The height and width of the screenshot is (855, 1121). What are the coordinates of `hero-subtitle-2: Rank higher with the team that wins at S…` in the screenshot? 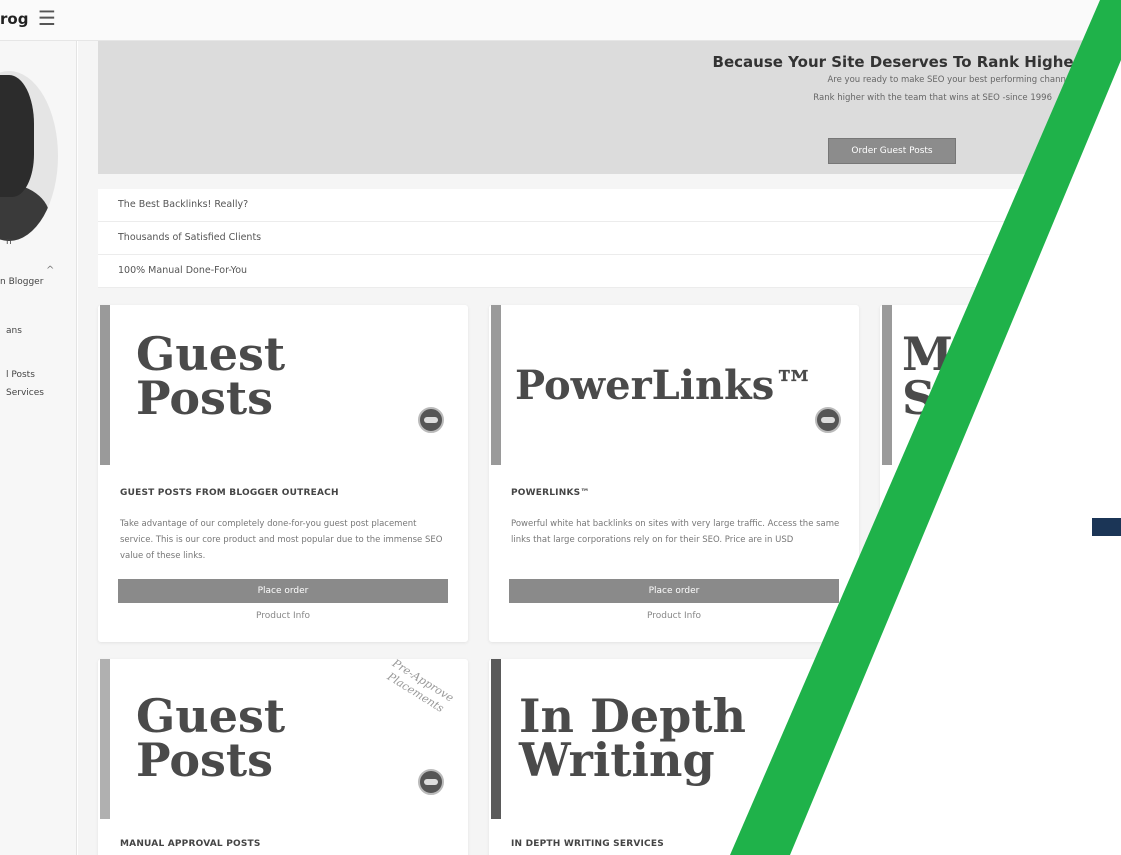 It's located at (932, 98).